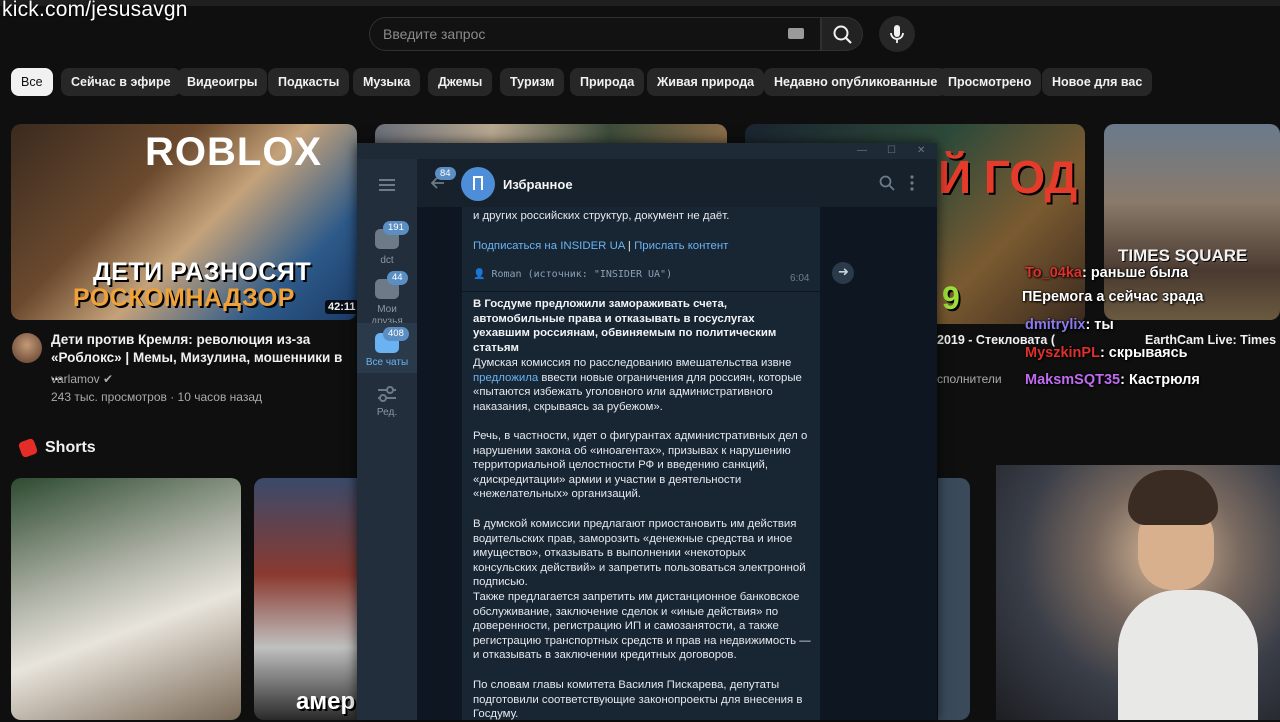 This screenshot has width=1280, height=722. What do you see at coordinates (990, 82) in the screenshot?
I see `chip-watched: Просмотрено` at bounding box center [990, 82].